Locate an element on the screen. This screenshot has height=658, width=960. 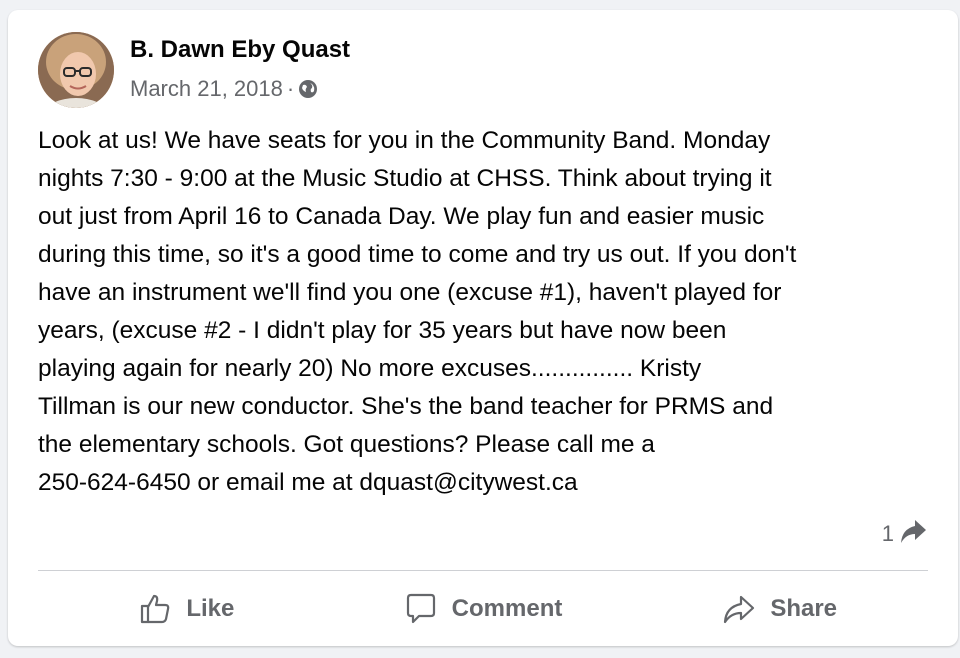
like-button: Like is located at coordinates (186, 609).